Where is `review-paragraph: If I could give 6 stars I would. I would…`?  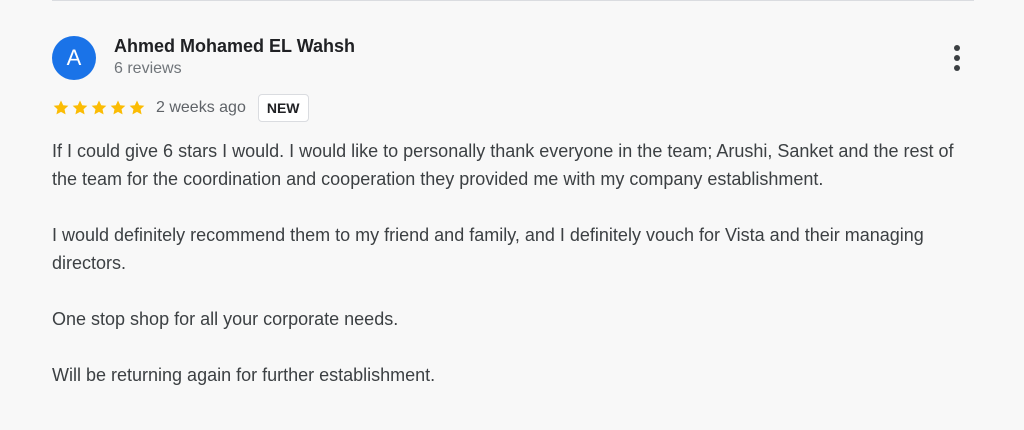 review-paragraph: If I could give 6 stars I would. I would… is located at coordinates (503, 165).